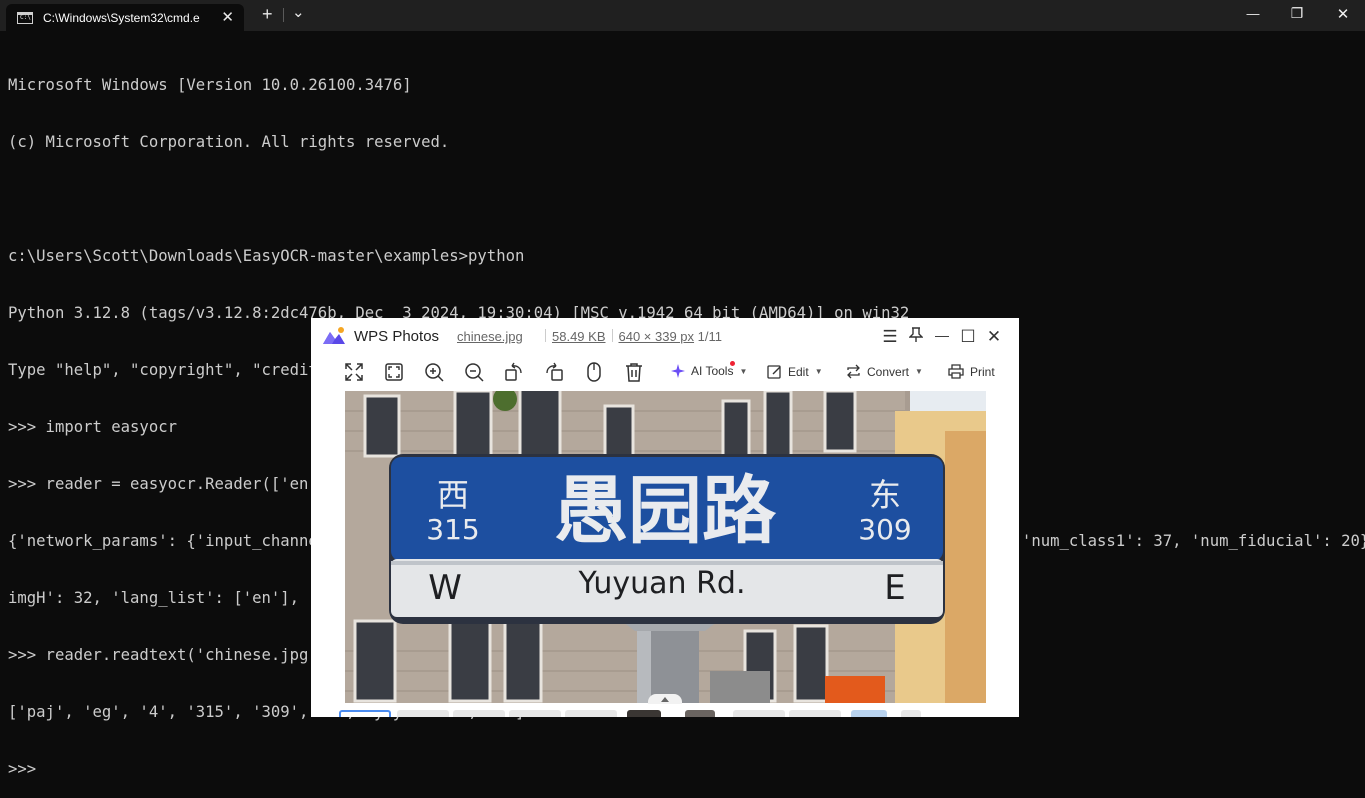 This screenshot has height=798, width=1365. What do you see at coordinates (434, 372) in the screenshot?
I see `zoom-in-icon` at bounding box center [434, 372].